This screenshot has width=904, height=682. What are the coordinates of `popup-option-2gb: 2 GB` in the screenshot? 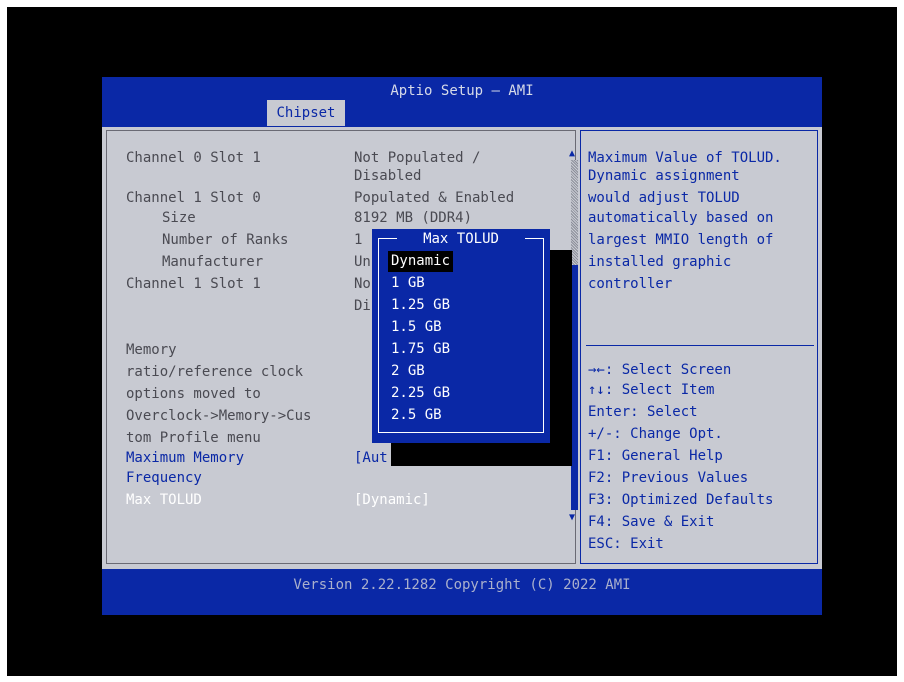 It's located at (408, 371).